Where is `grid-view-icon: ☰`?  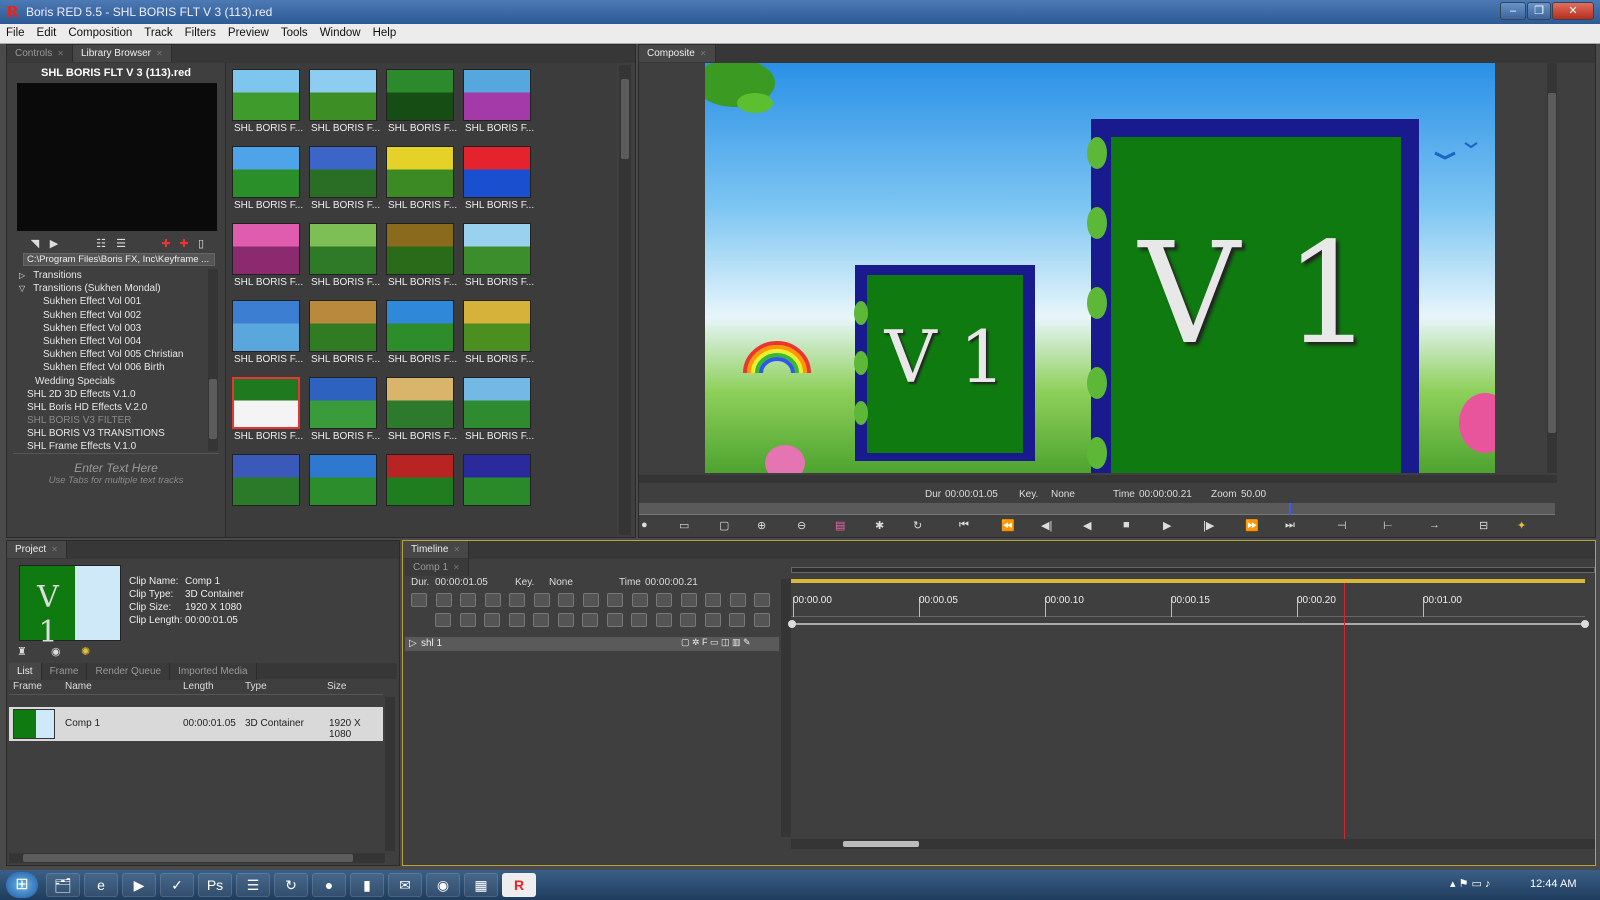
grid-view-icon: ☰ is located at coordinates (121, 243).